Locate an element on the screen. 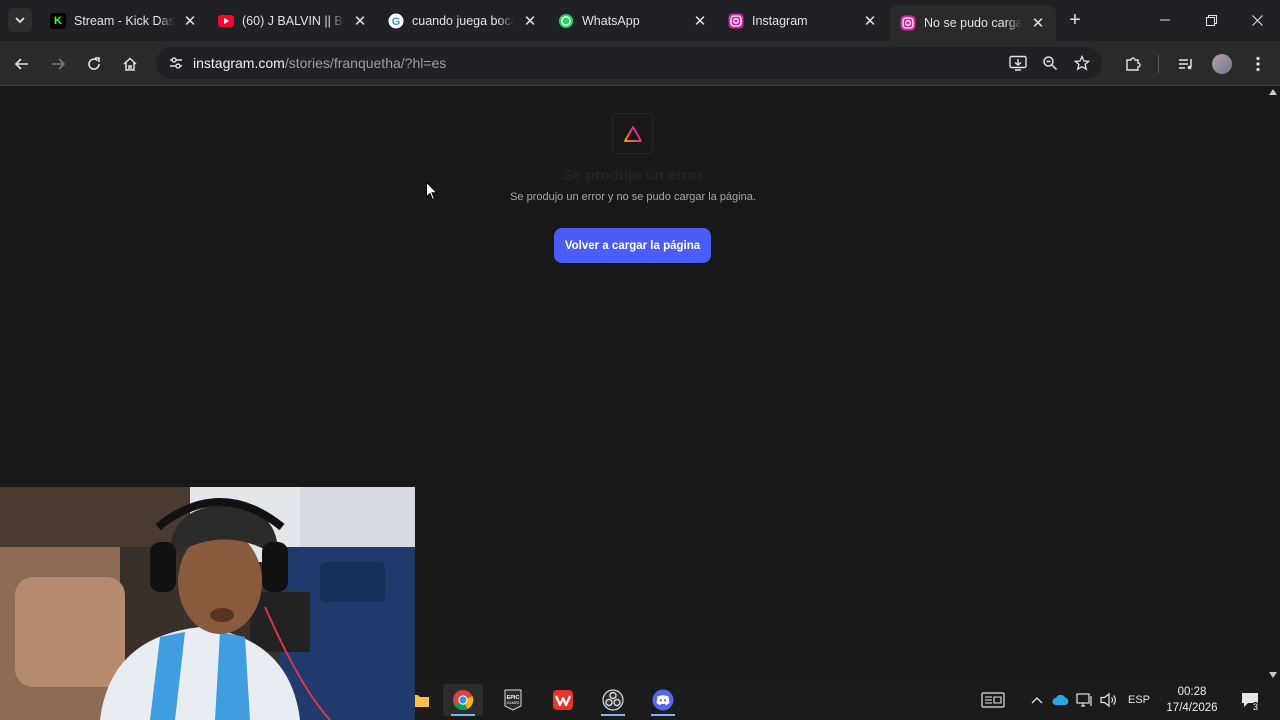 The image size is (1280, 720). network-icon is located at coordinates (1084, 700).